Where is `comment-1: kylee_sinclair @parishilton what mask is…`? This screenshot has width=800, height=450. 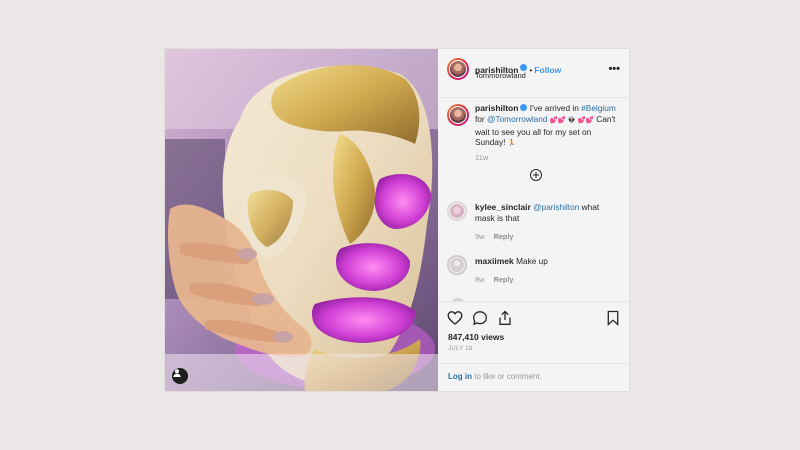 comment-1: kylee_sinclair @parishilton what mask is… is located at coordinates (548, 213).